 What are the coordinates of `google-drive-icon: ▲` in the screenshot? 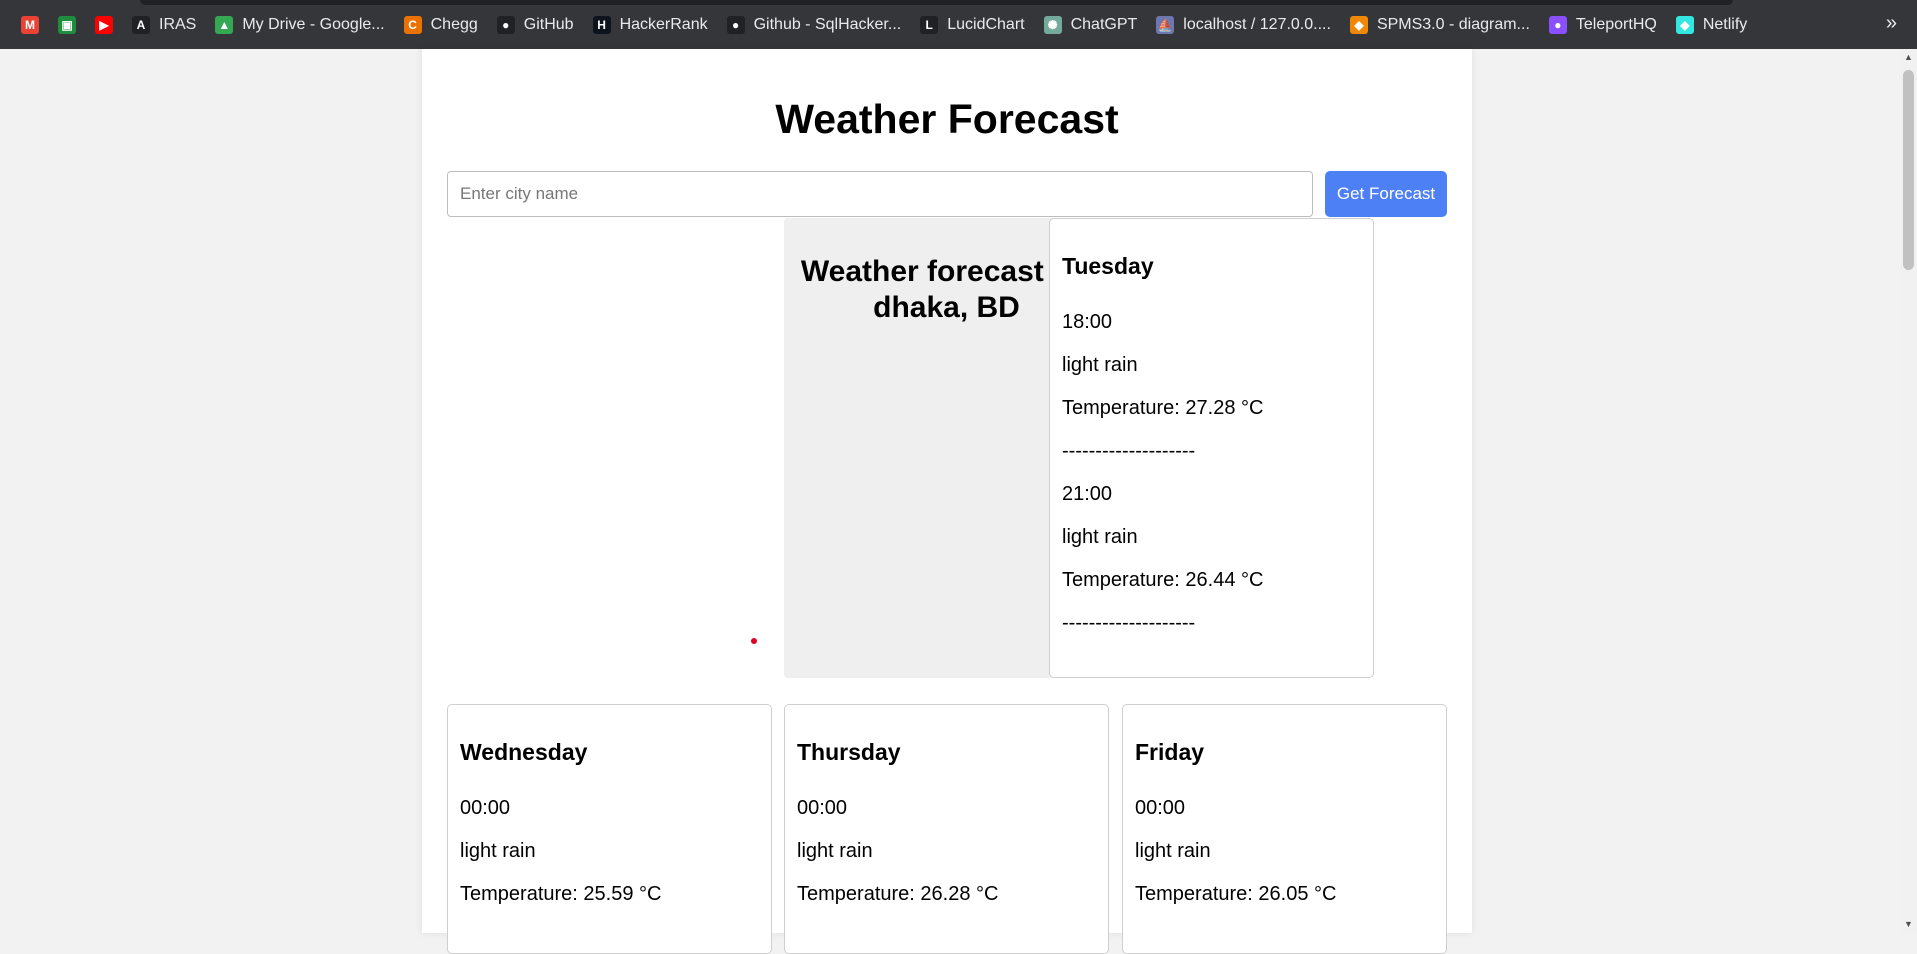 It's located at (224, 24).